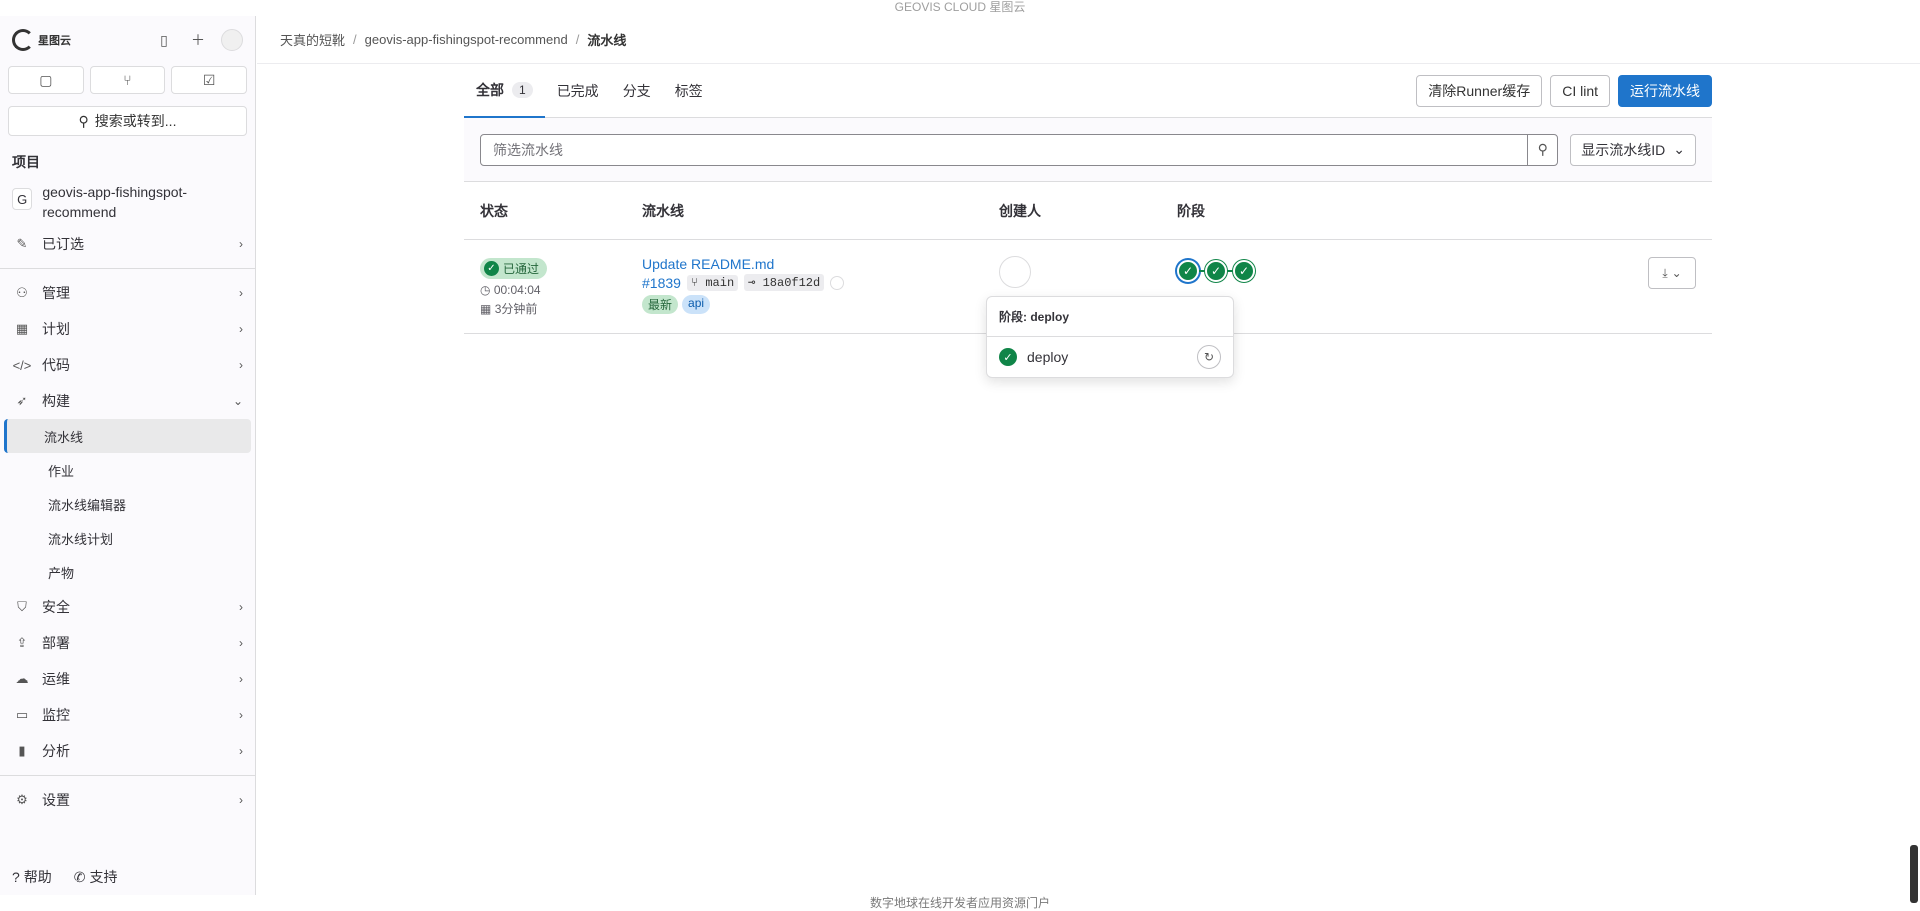 The image size is (1920, 911). Describe the element at coordinates (56, 715) in the screenshot. I see `sidebar-item-label: 监控` at that location.